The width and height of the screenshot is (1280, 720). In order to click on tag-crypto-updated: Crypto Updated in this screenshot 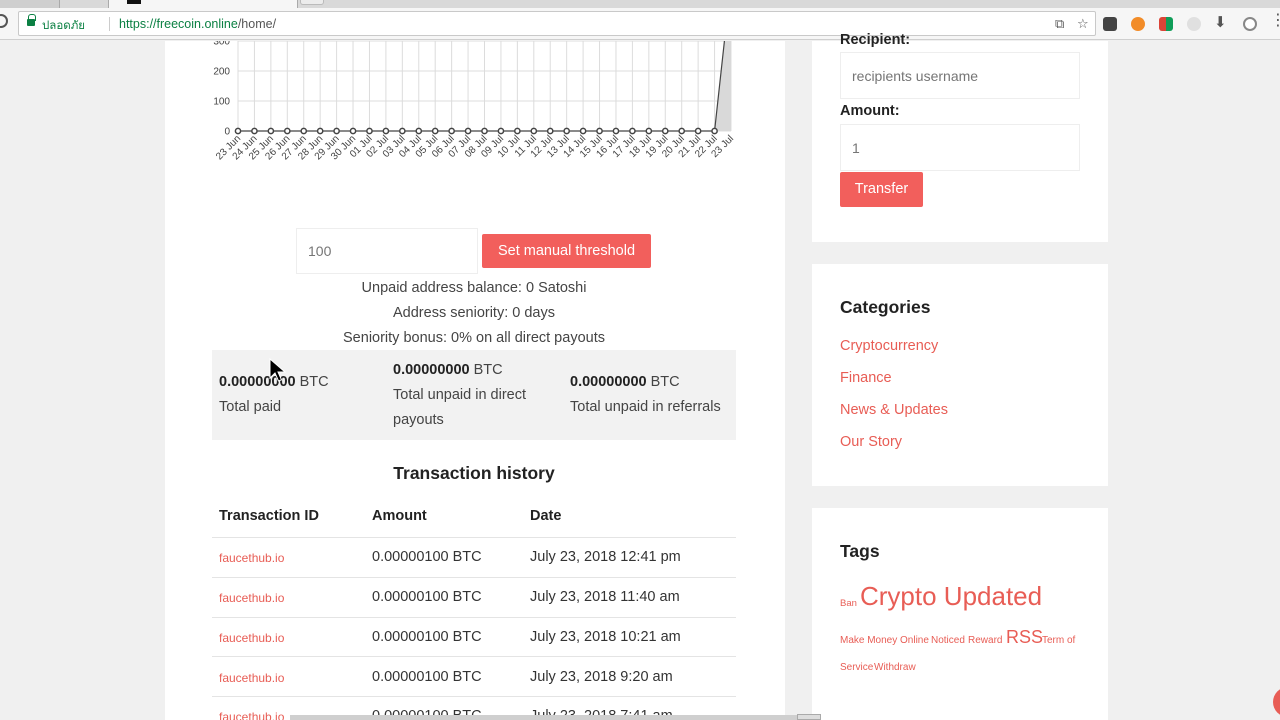, I will do `click(951, 596)`.